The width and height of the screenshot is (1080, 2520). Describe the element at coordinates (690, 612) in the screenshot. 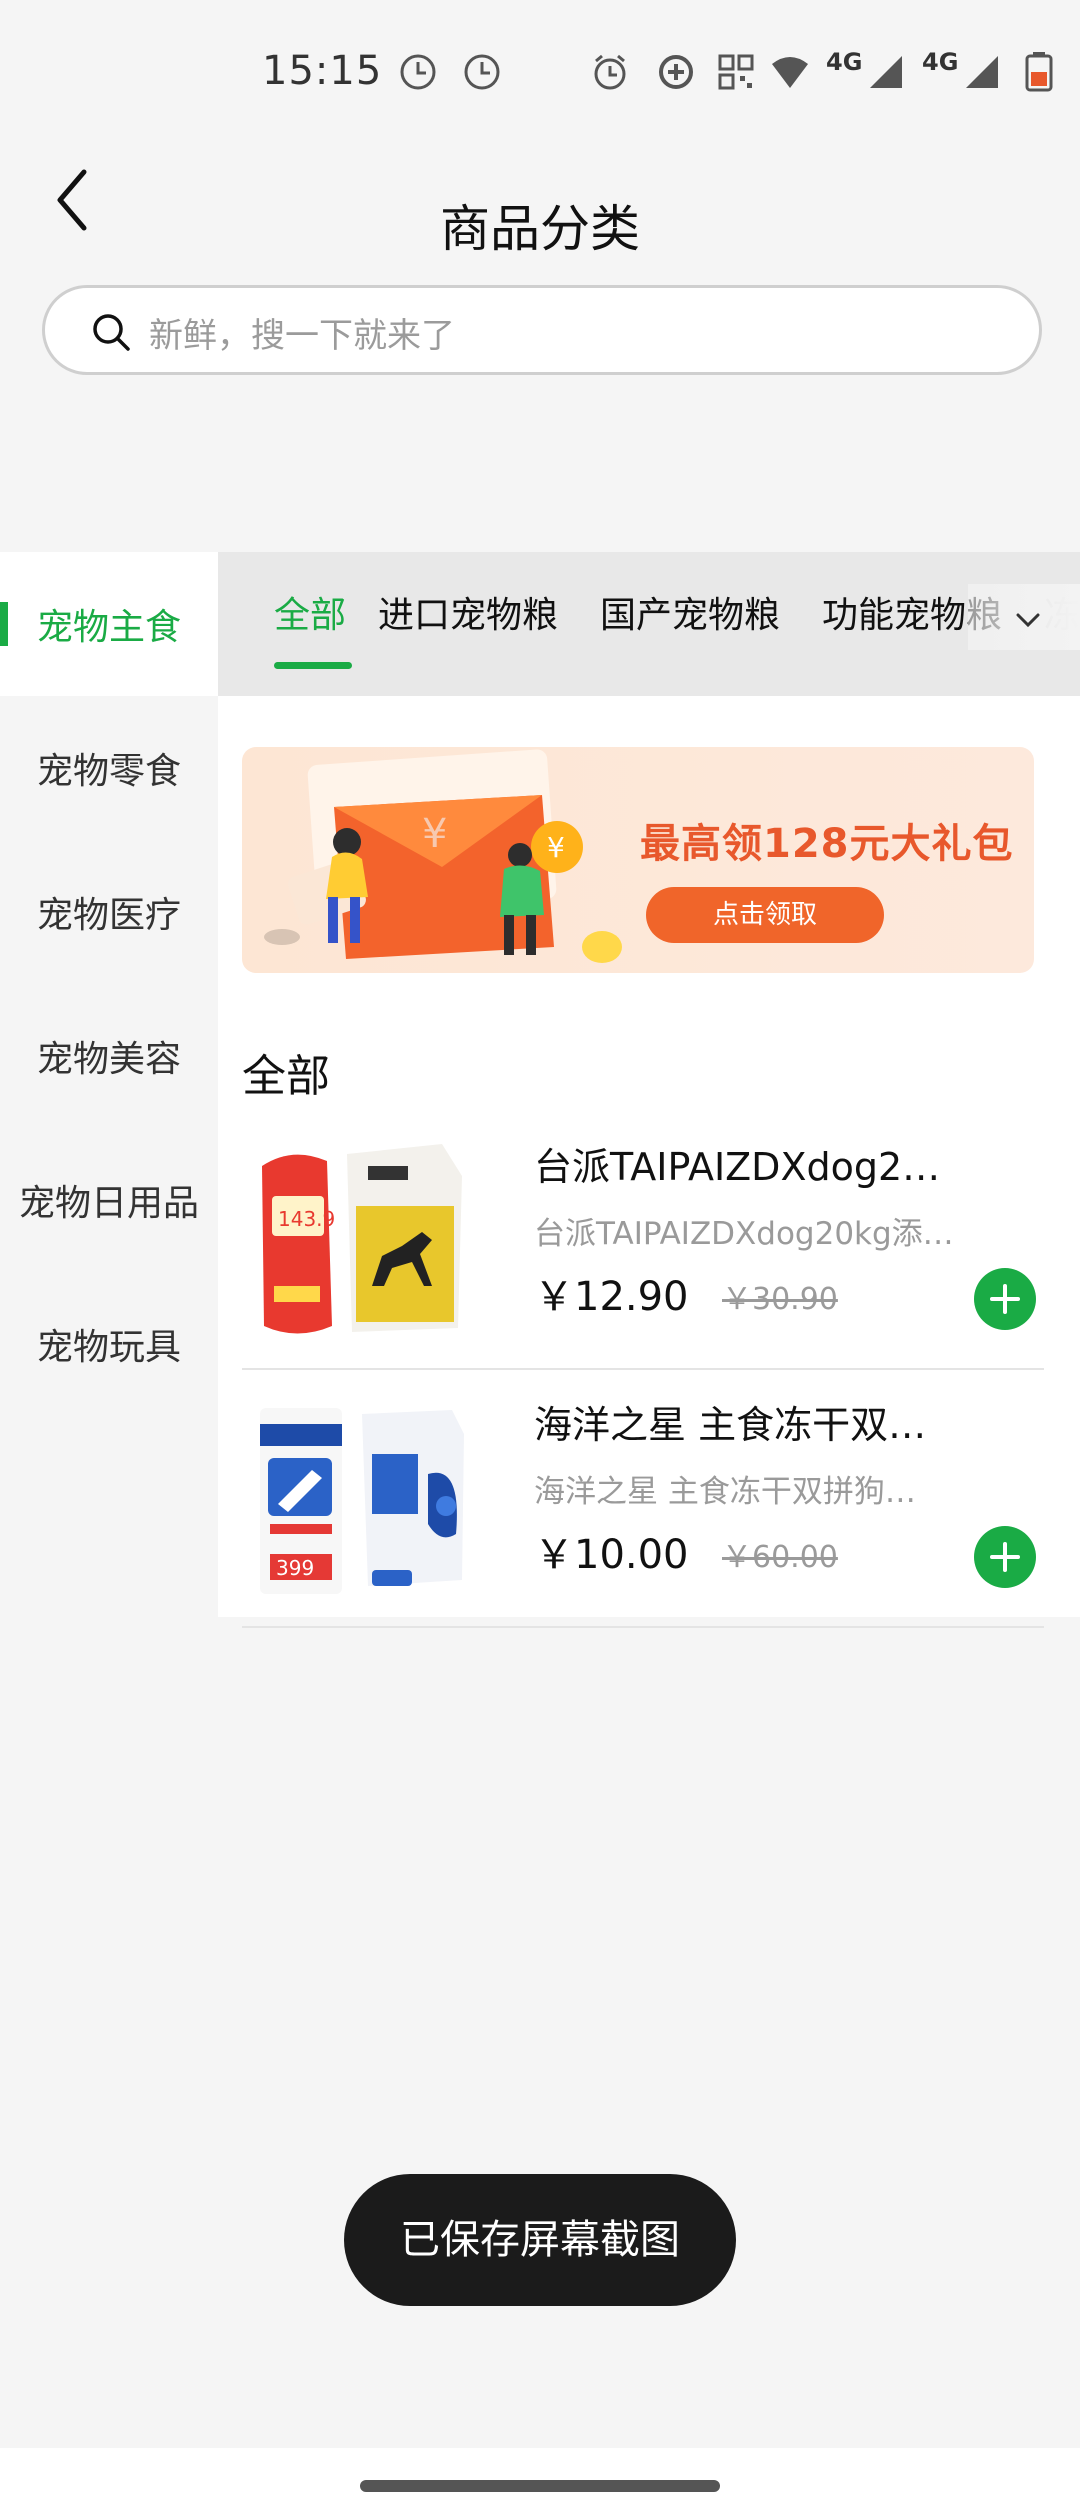

I see `tab-domestic-food: 国产宠物粮` at that location.